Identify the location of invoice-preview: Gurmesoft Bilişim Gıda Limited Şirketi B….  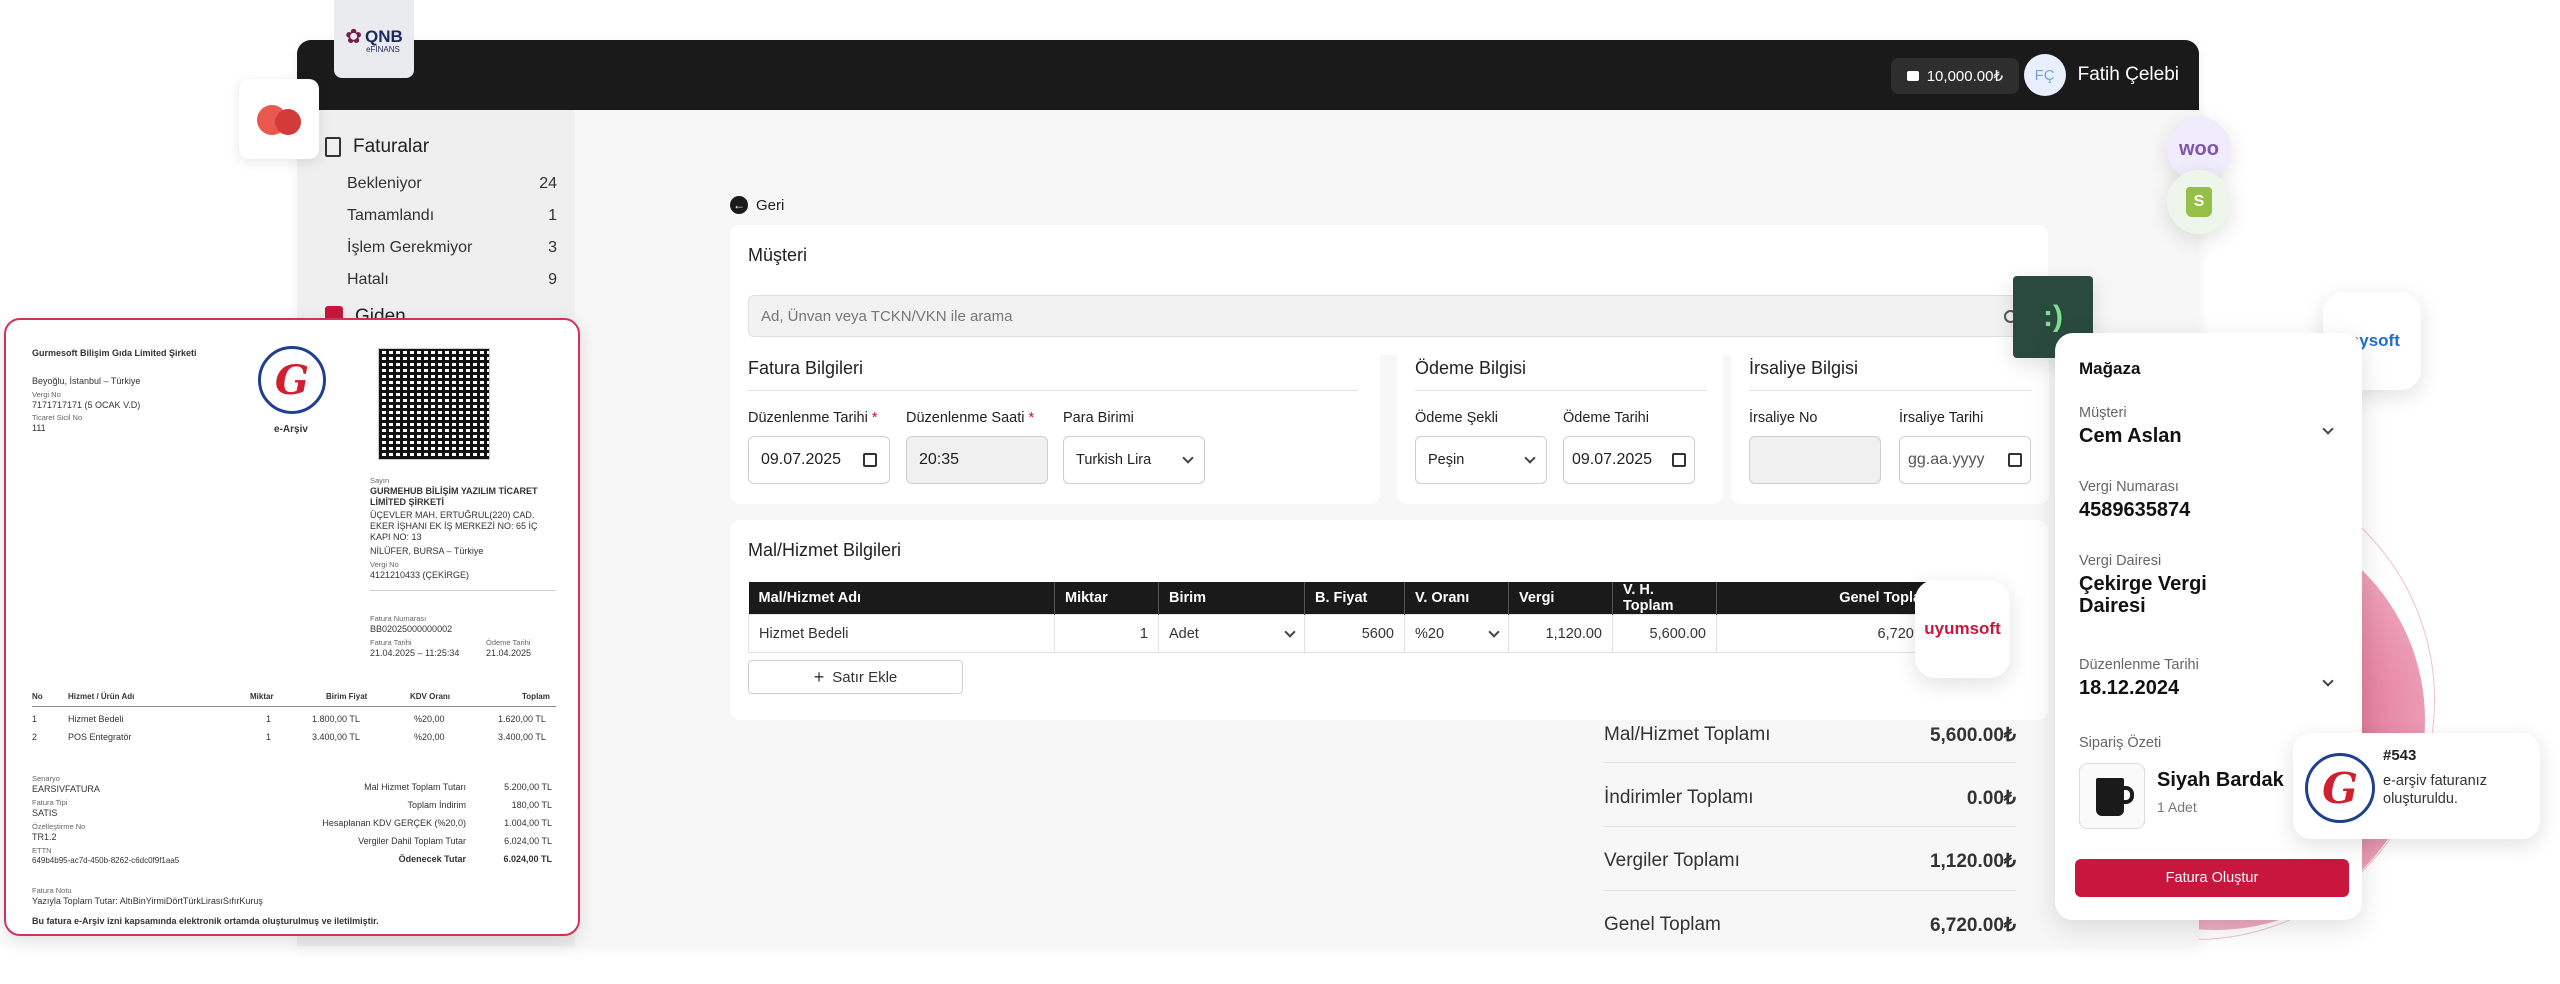
(292, 627).